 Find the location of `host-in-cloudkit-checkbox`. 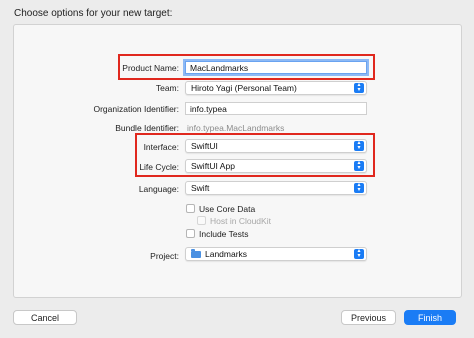

host-in-cloudkit-checkbox is located at coordinates (201, 220).